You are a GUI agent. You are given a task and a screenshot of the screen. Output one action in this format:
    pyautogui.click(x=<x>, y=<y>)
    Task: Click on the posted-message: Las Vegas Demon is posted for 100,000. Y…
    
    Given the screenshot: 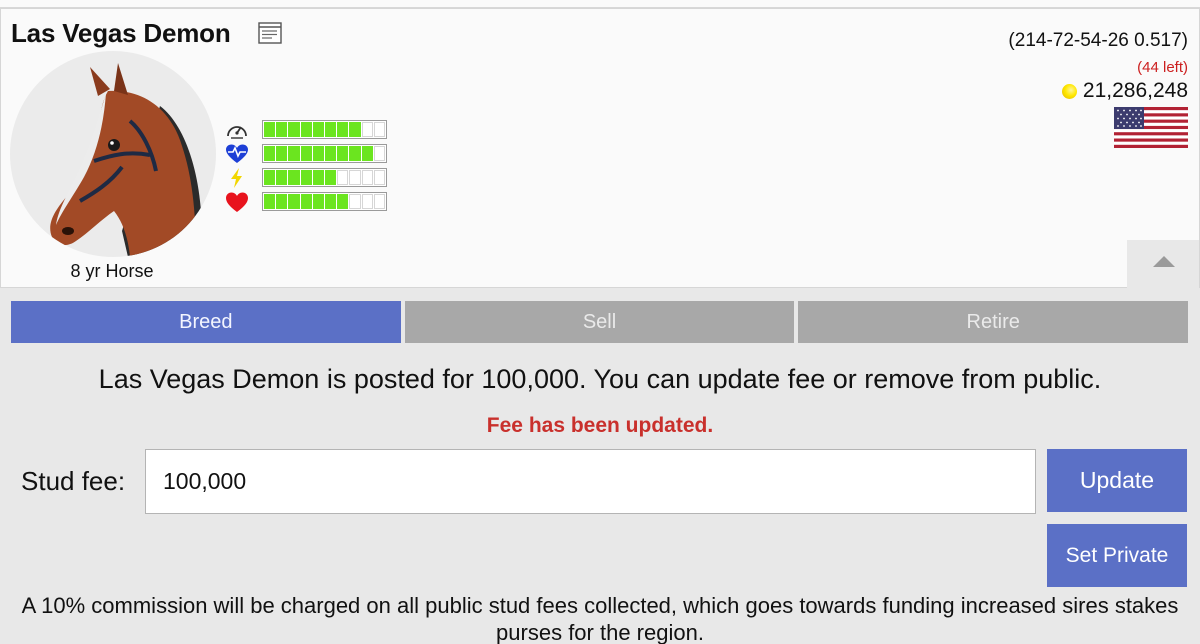 What is the action you would take?
    pyautogui.click(x=600, y=379)
    